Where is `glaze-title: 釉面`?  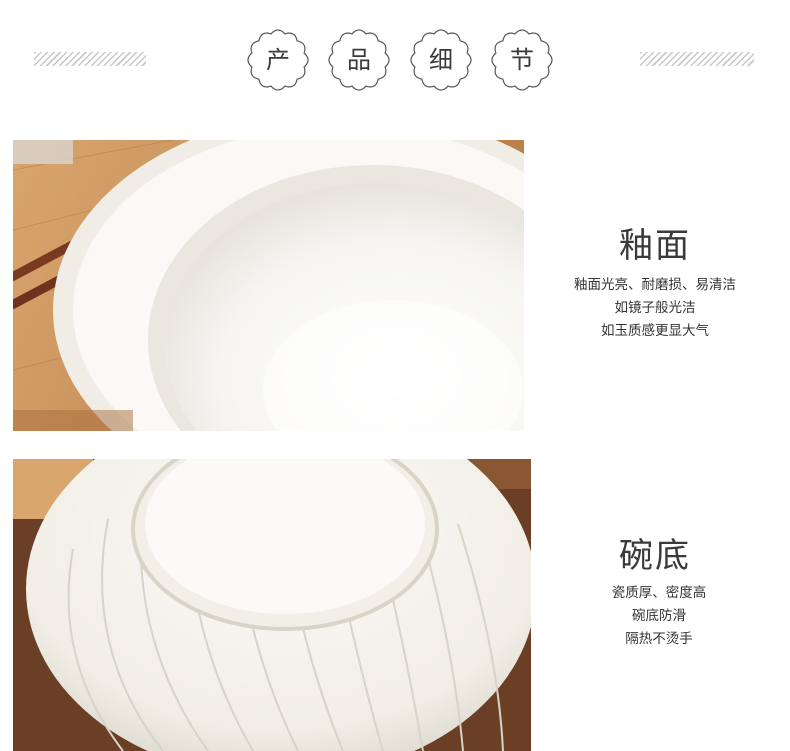 glaze-title: 釉面 is located at coordinates (655, 246).